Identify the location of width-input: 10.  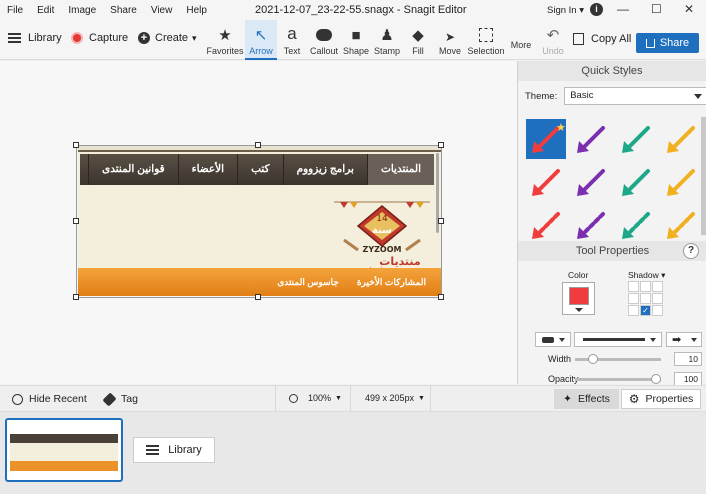
(688, 359).